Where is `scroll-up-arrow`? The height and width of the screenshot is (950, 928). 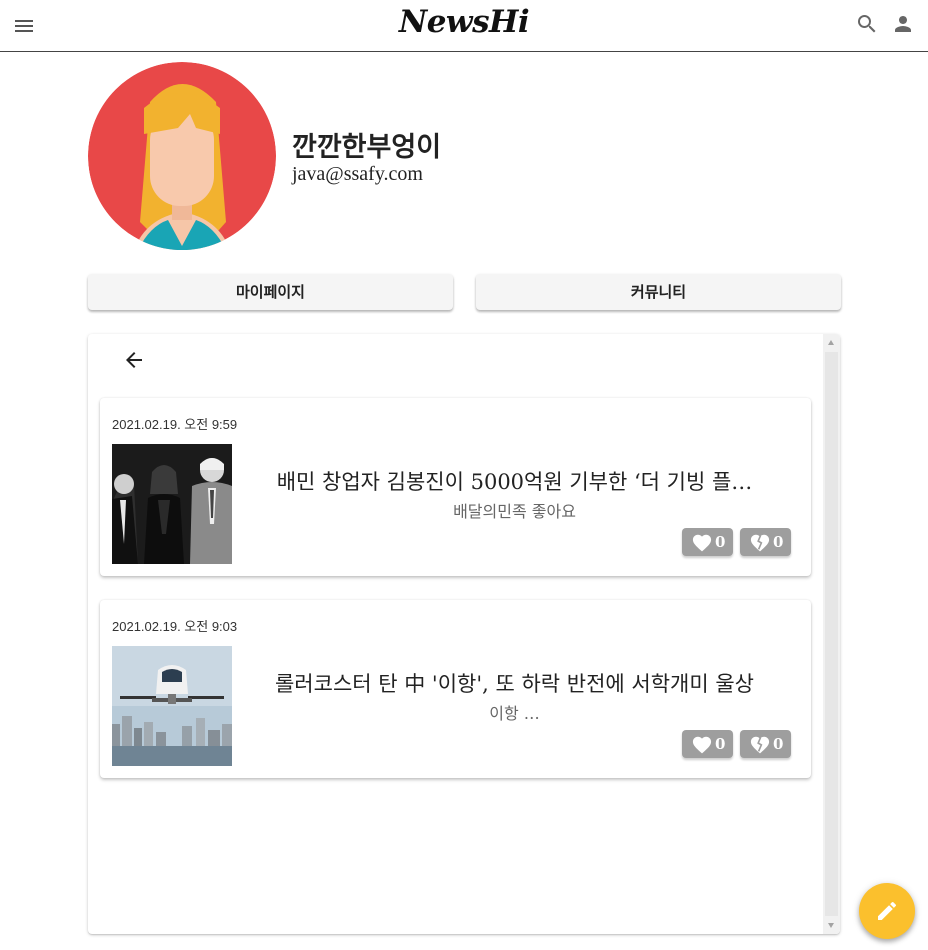
scroll-up-arrow is located at coordinates (831, 342).